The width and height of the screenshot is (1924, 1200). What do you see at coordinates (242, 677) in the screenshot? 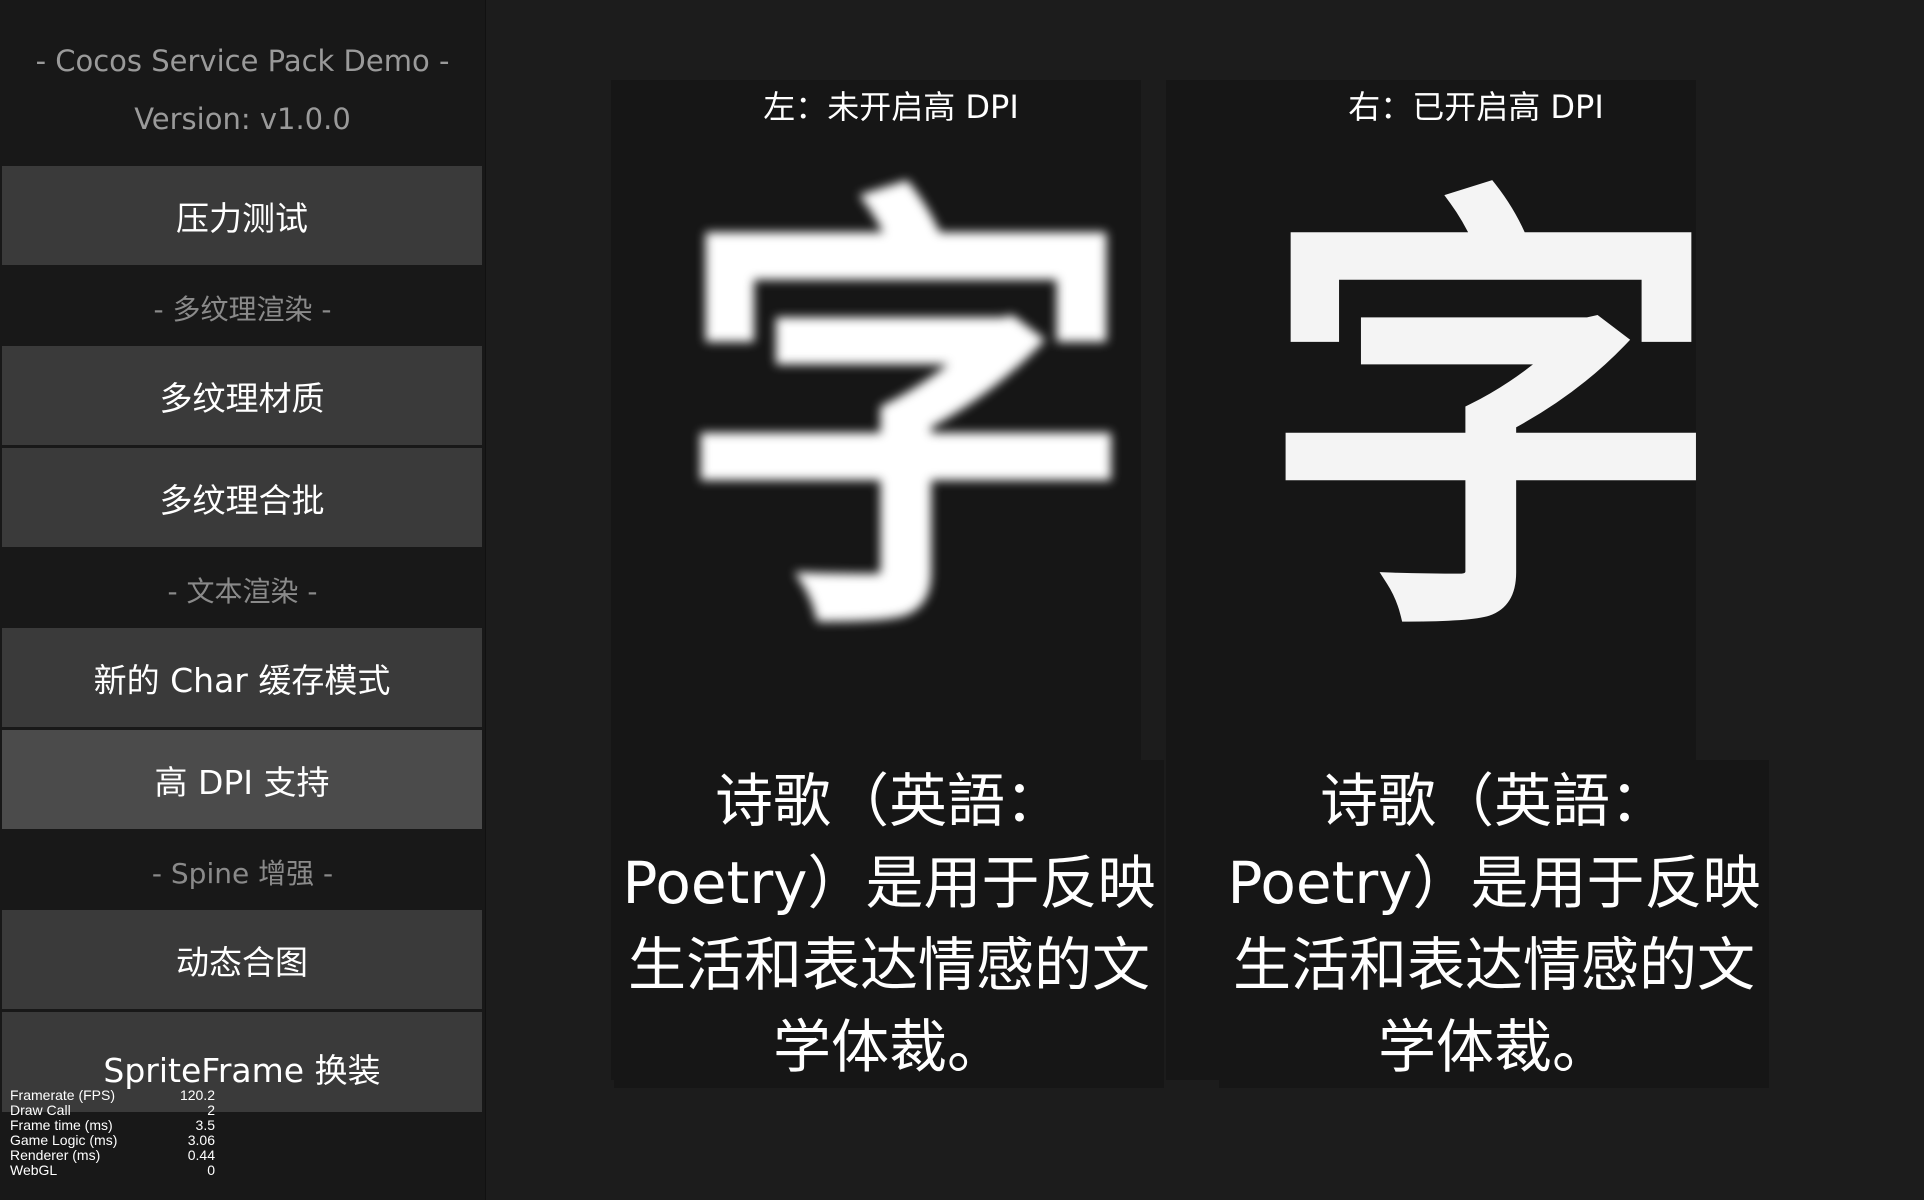
I see `char-cache-mode-button: 新的 Char 缓存模式` at bounding box center [242, 677].